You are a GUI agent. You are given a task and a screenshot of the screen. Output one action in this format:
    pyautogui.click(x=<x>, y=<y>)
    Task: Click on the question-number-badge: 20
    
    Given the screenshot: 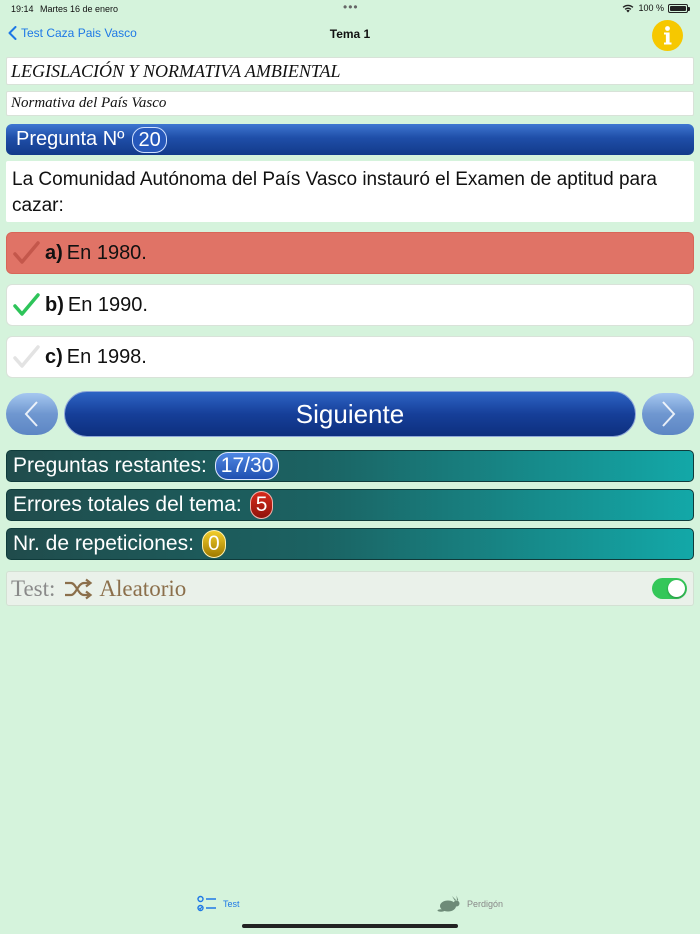 What is the action you would take?
    pyautogui.click(x=149, y=139)
    